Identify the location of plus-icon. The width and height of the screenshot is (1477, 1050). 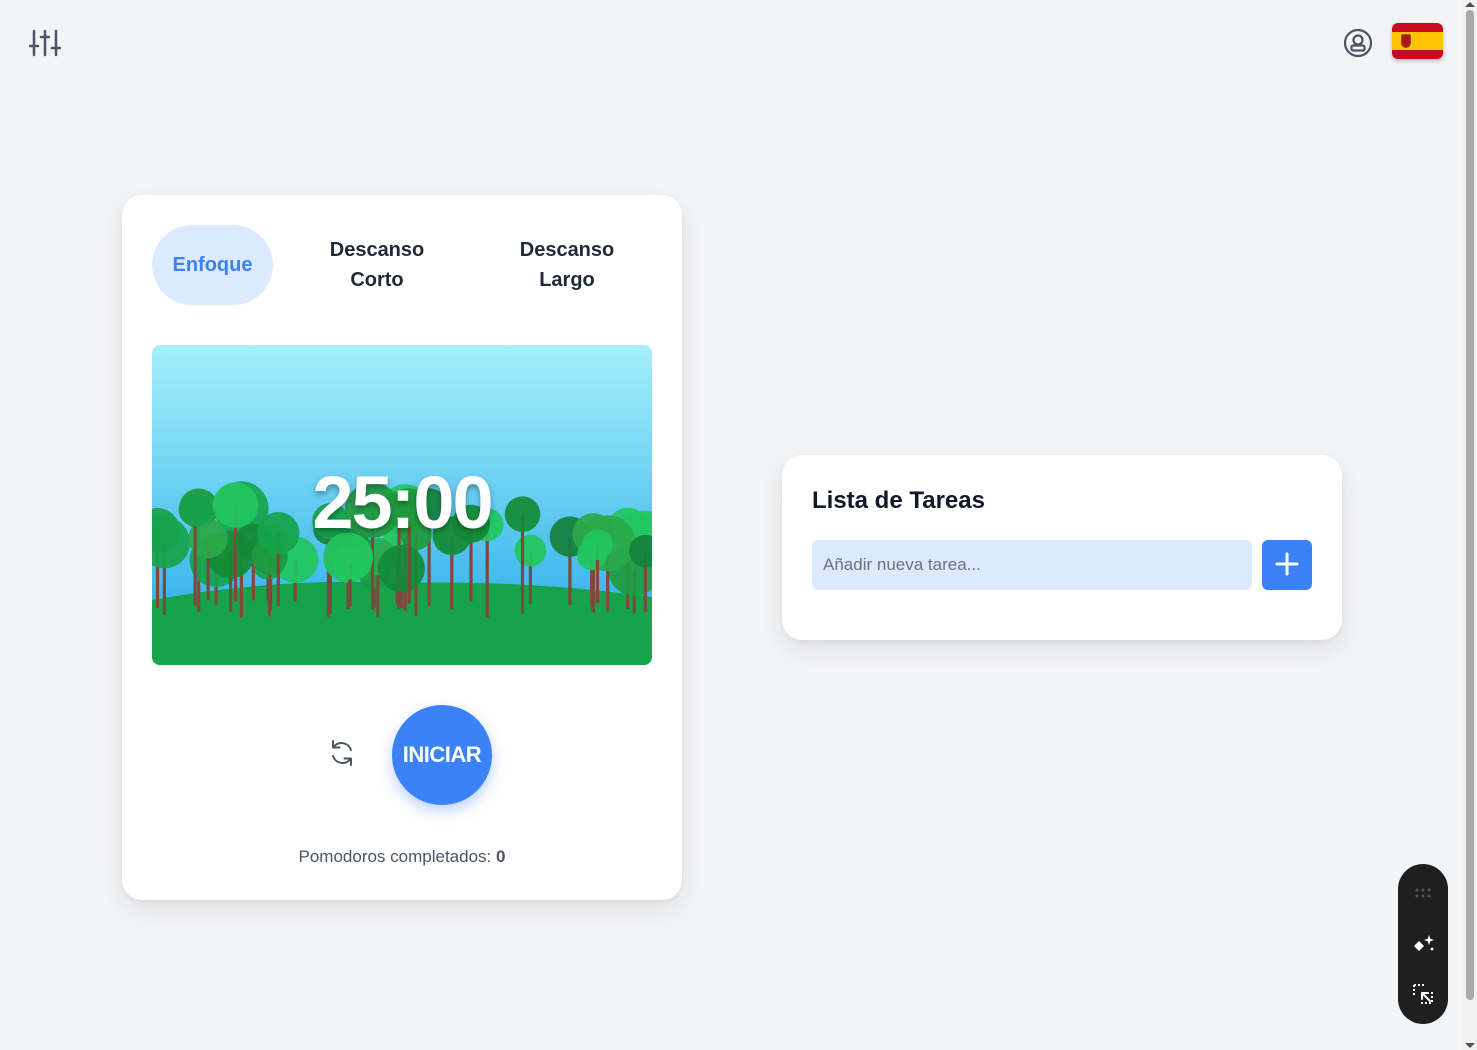
(1287, 565).